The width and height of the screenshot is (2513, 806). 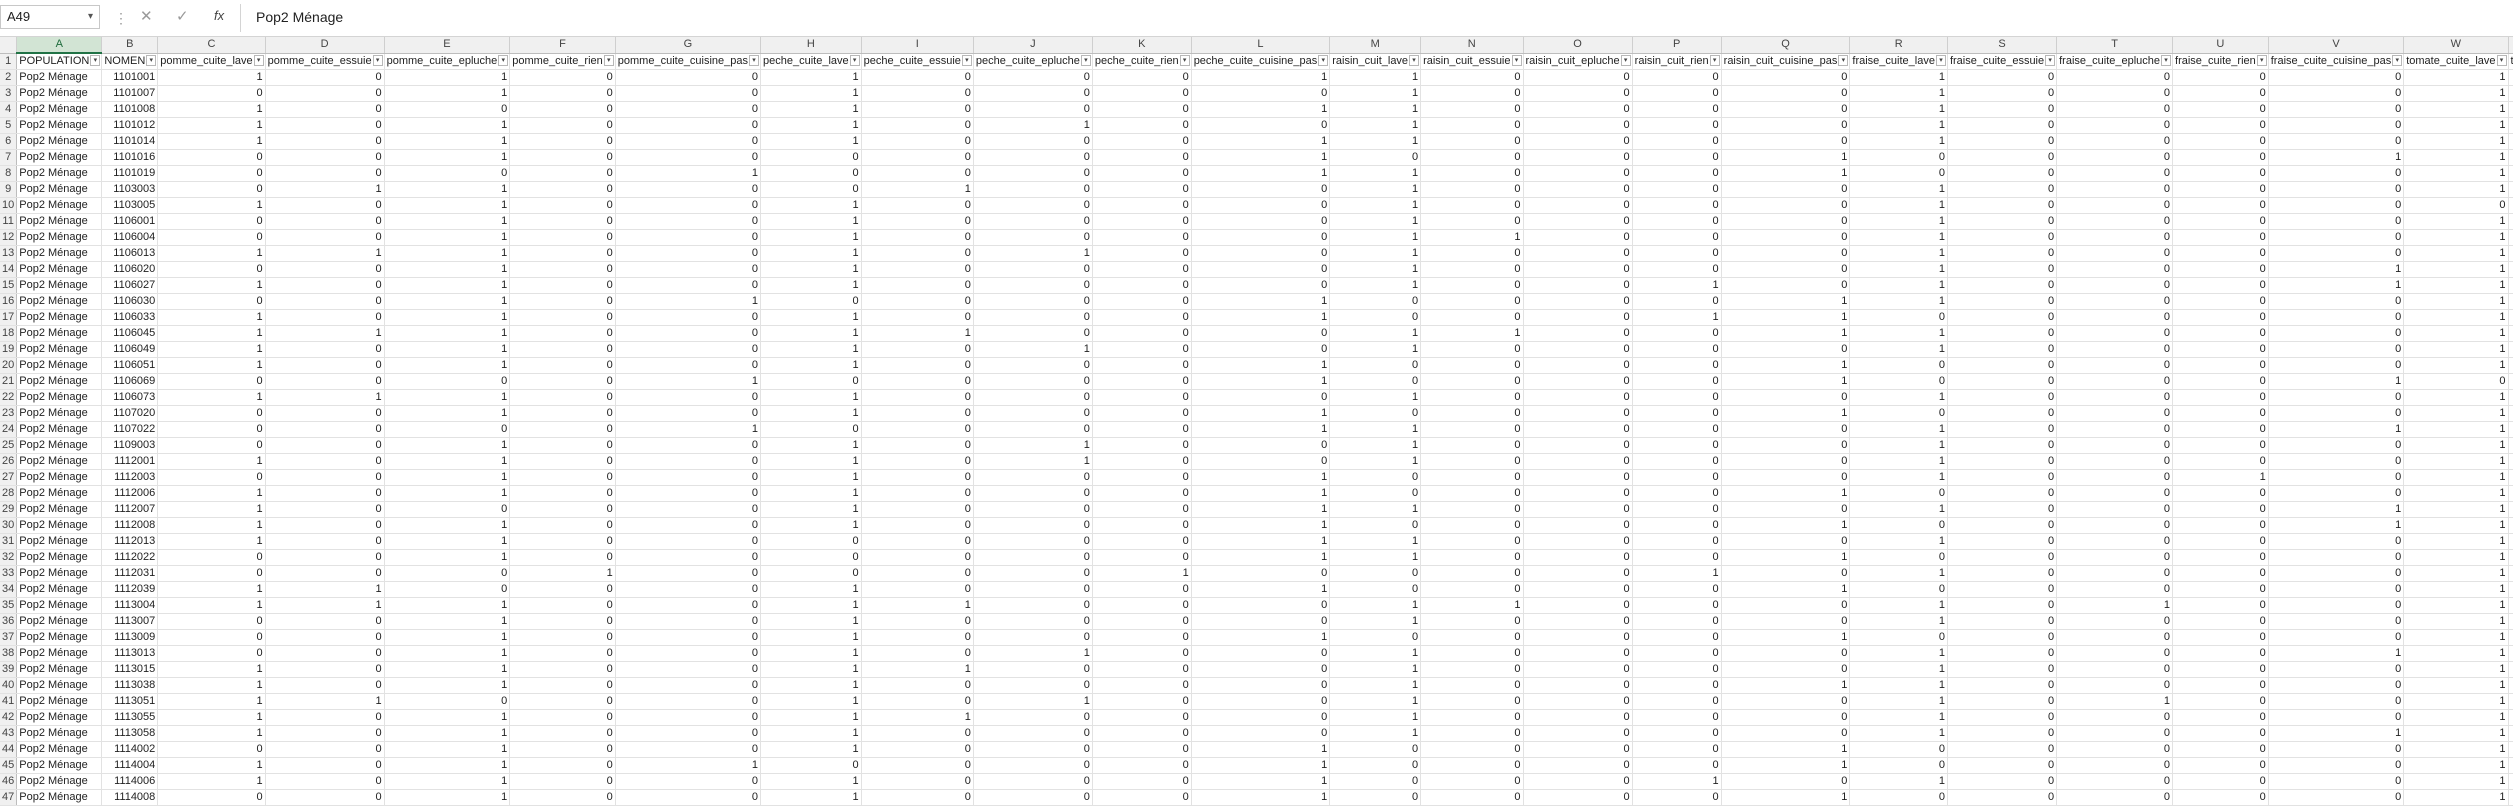 I want to click on row-header: 22, so click(x=9, y=397).